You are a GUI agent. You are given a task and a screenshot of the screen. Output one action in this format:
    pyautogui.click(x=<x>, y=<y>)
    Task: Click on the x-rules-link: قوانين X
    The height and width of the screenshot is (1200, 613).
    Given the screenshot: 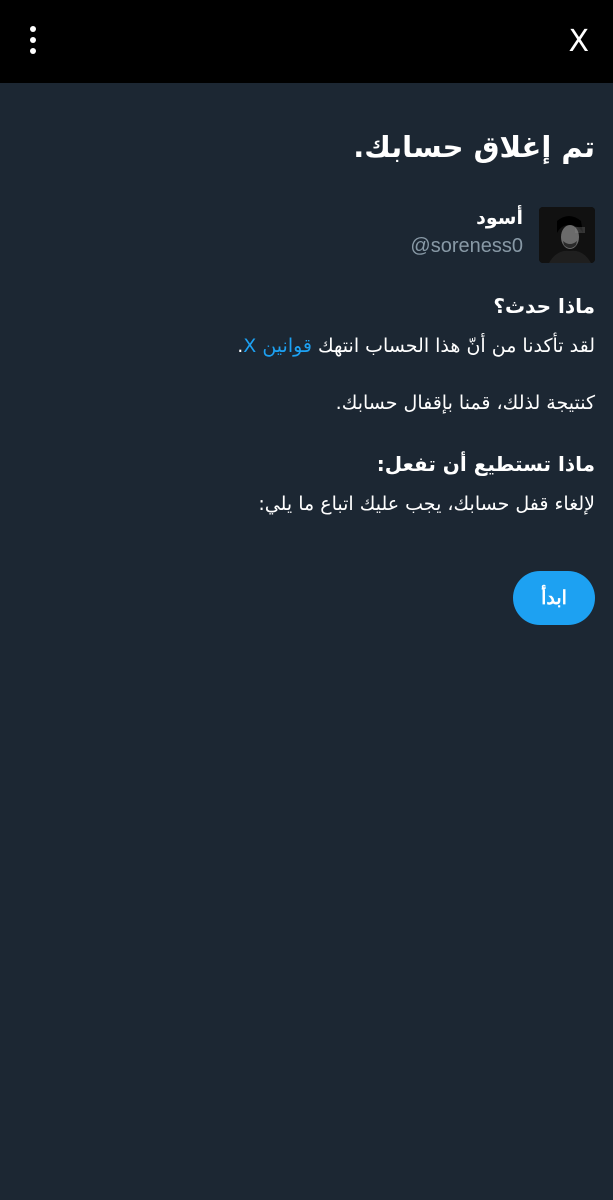 What is the action you would take?
    pyautogui.click(x=277, y=346)
    